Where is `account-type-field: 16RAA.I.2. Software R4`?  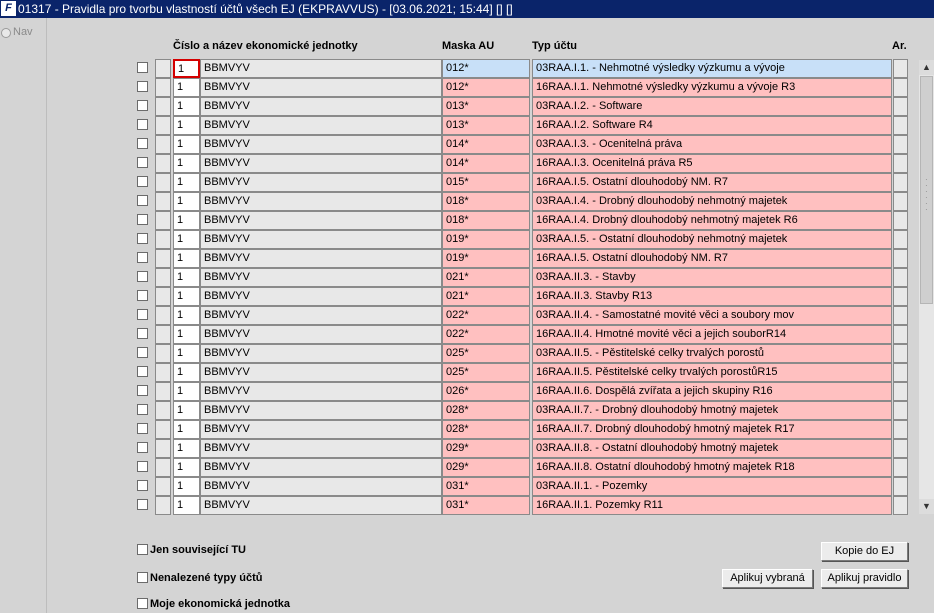
account-type-field: 16RAA.I.2. Software R4 is located at coordinates (712, 125).